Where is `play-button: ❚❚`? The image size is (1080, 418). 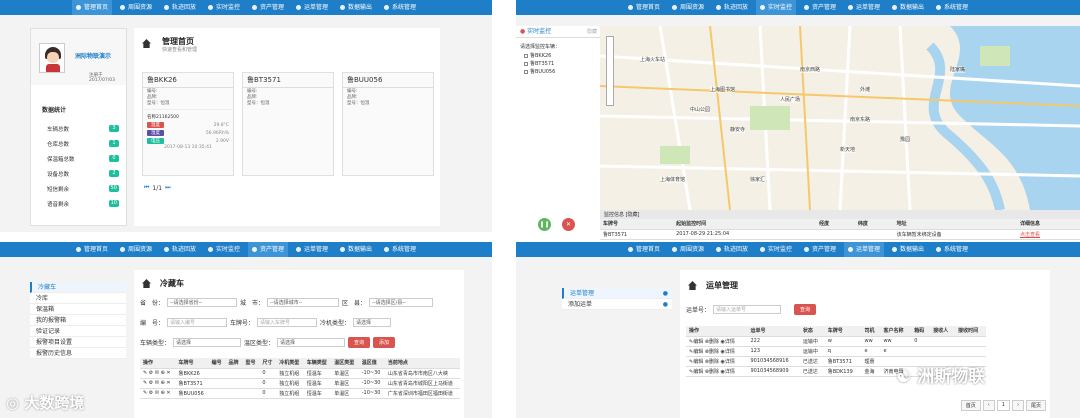
play-button: ❚❚ is located at coordinates (544, 224).